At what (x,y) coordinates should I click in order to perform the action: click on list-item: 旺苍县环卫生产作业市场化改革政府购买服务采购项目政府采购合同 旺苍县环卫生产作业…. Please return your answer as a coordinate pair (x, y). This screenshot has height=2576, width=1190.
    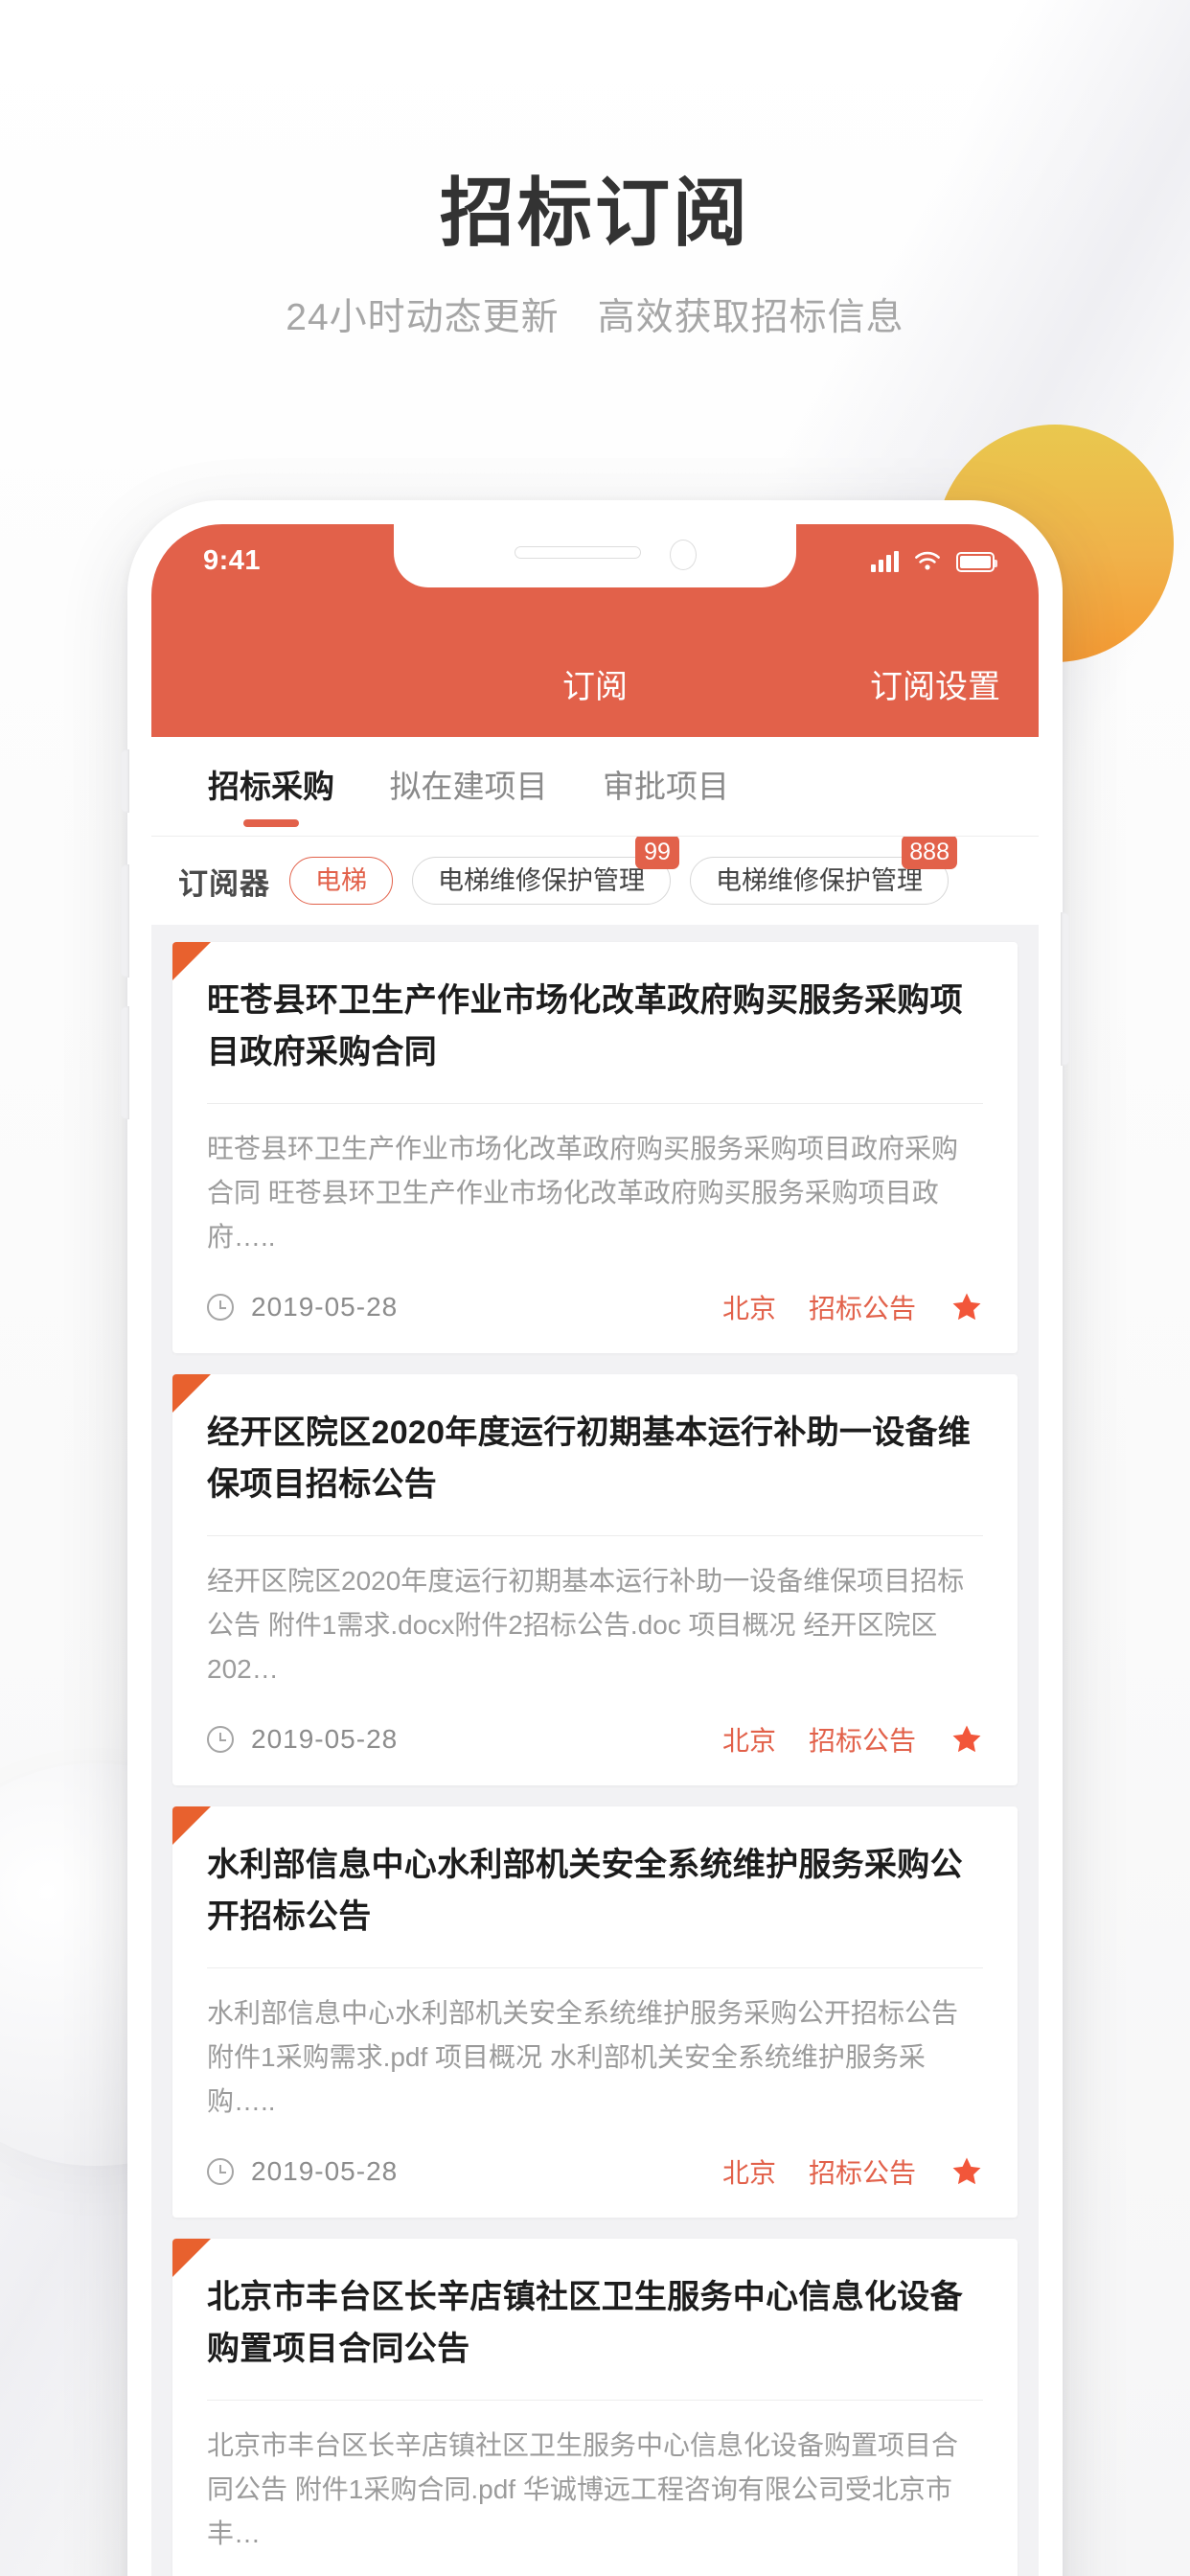
    Looking at the image, I should click on (595, 1147).